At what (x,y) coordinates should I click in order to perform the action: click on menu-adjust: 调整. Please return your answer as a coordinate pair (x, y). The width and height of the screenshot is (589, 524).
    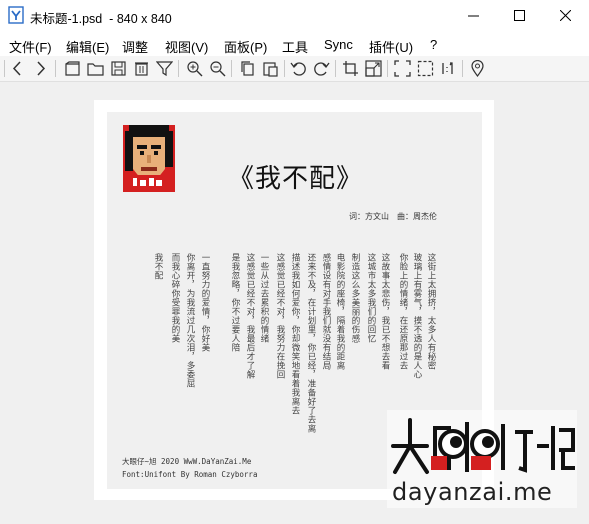
    Looking at the image, I should click on (135, 46).